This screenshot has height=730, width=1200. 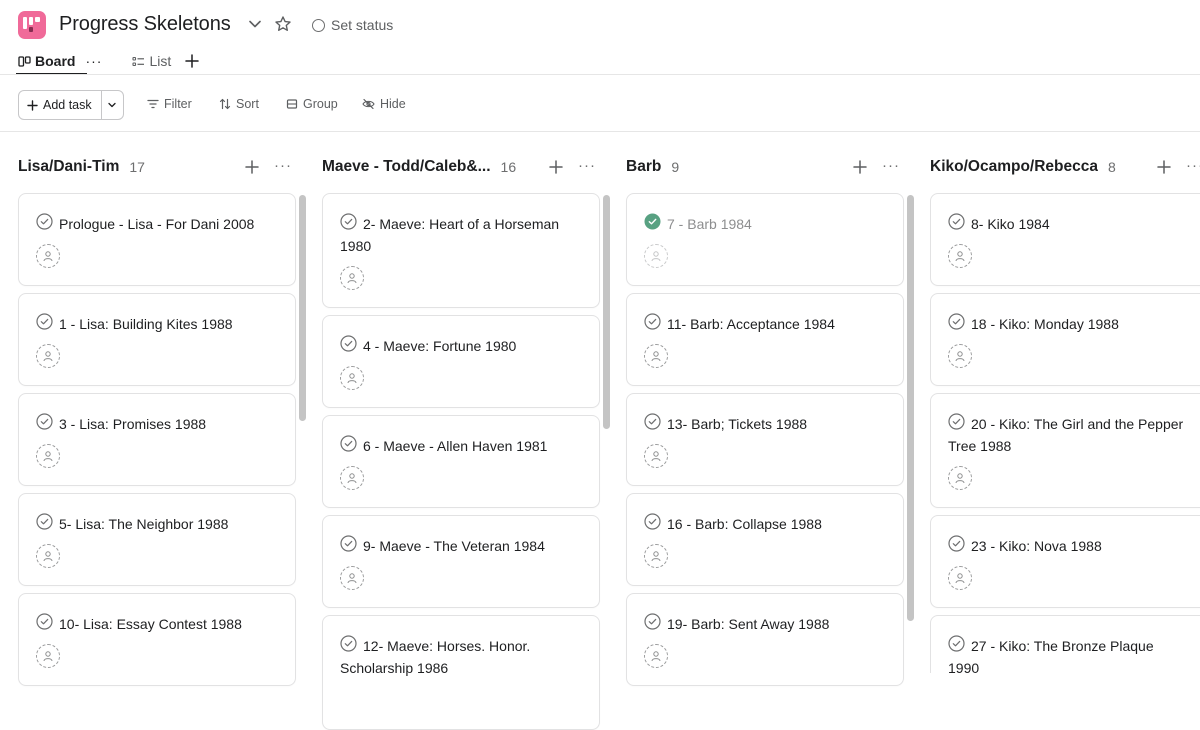 What do you see at coordinates (153, 104) in the screenshot?
I see `filter-icon` at bounding box center [153, 104].